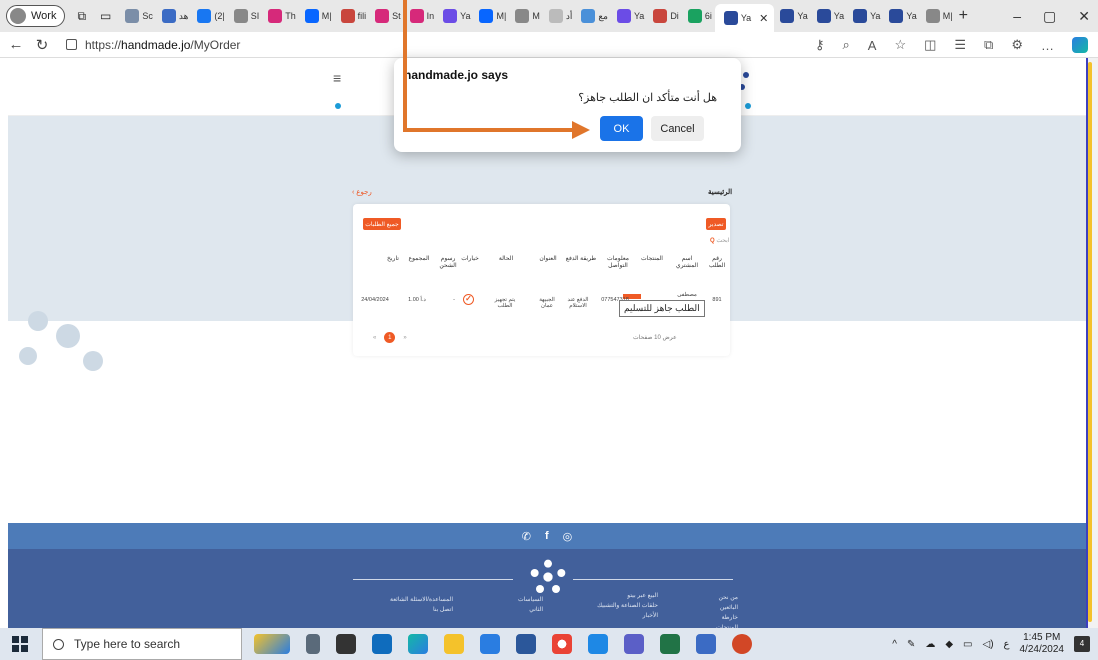 This screenshot has width=1098, height=660. I want to click on prev-page-button: «, so click(374, 338).